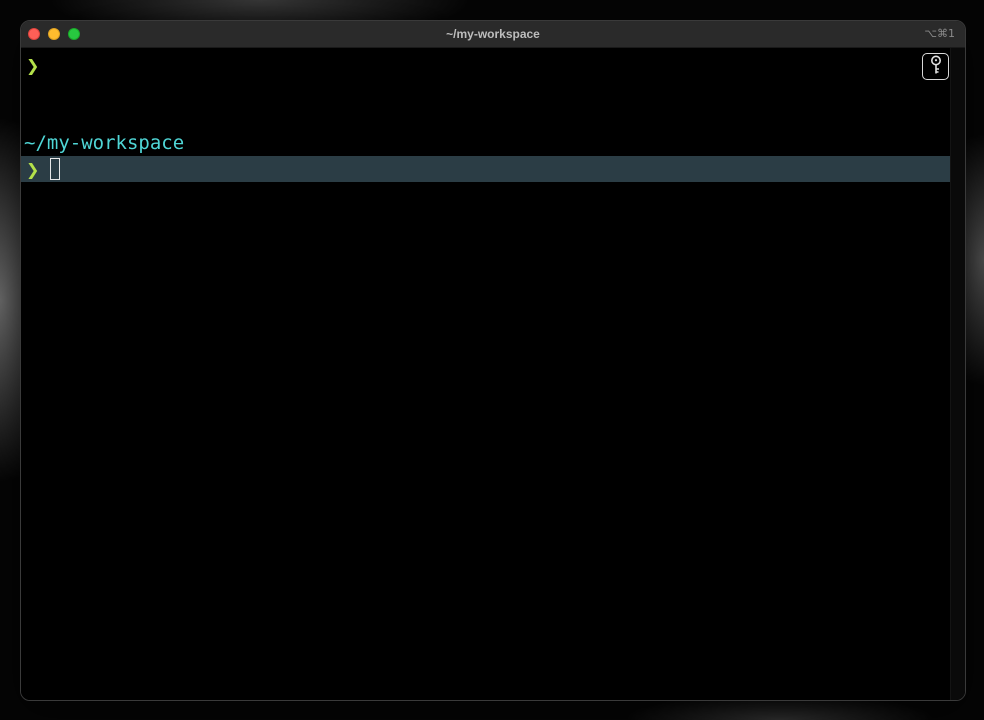  I want to click on window-controls, so click(50, 34).